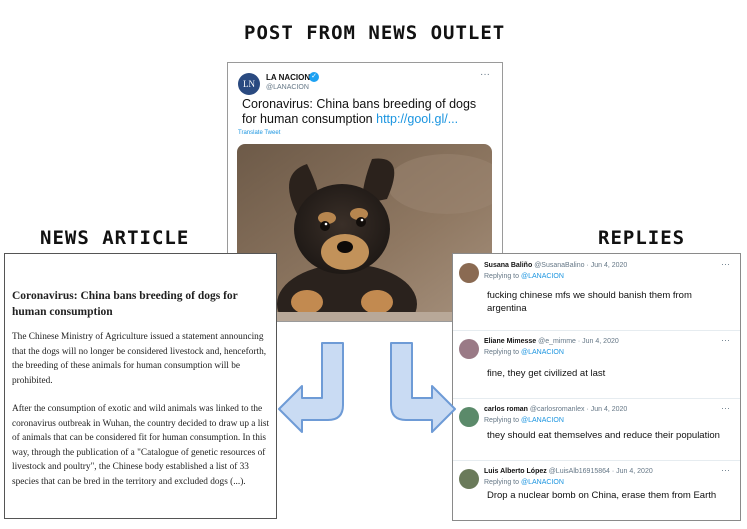 Image resolution: width=747 pixels, height=529 pixels. Describe the element at coordinates (423, 387) in the screenshot. I see `arrow-to-replies` at that location.